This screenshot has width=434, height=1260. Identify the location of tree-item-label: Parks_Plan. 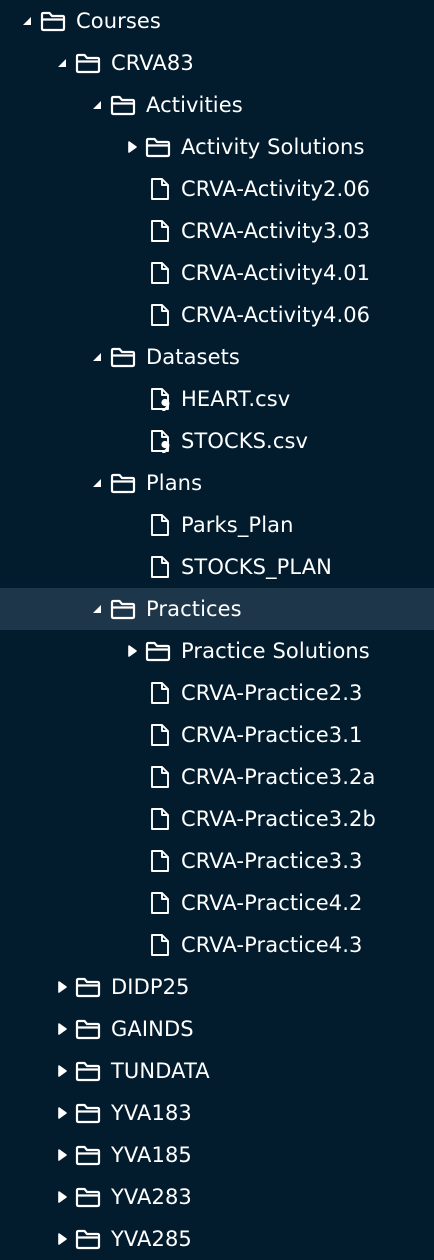
(237, 525).